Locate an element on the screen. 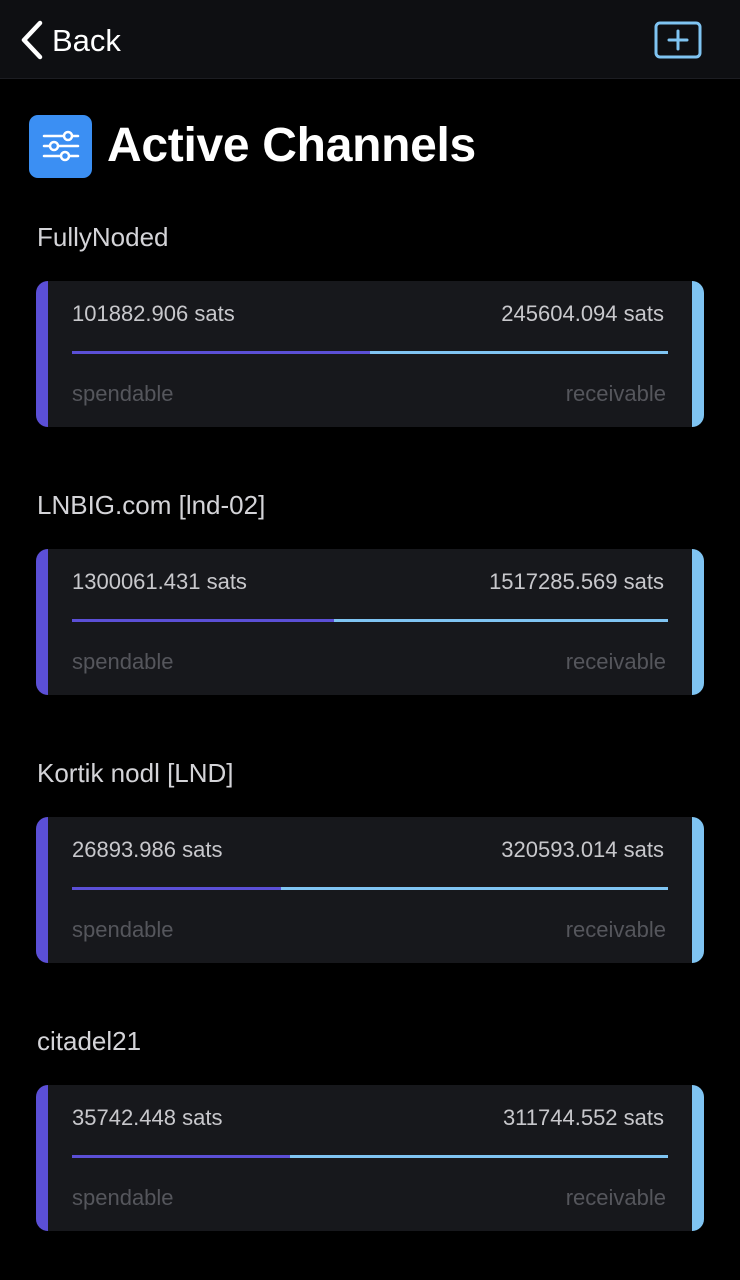 Image resolution: width=740 pixels, height=1280 pixels. sliders-icon is located at coordinates (60, 146).